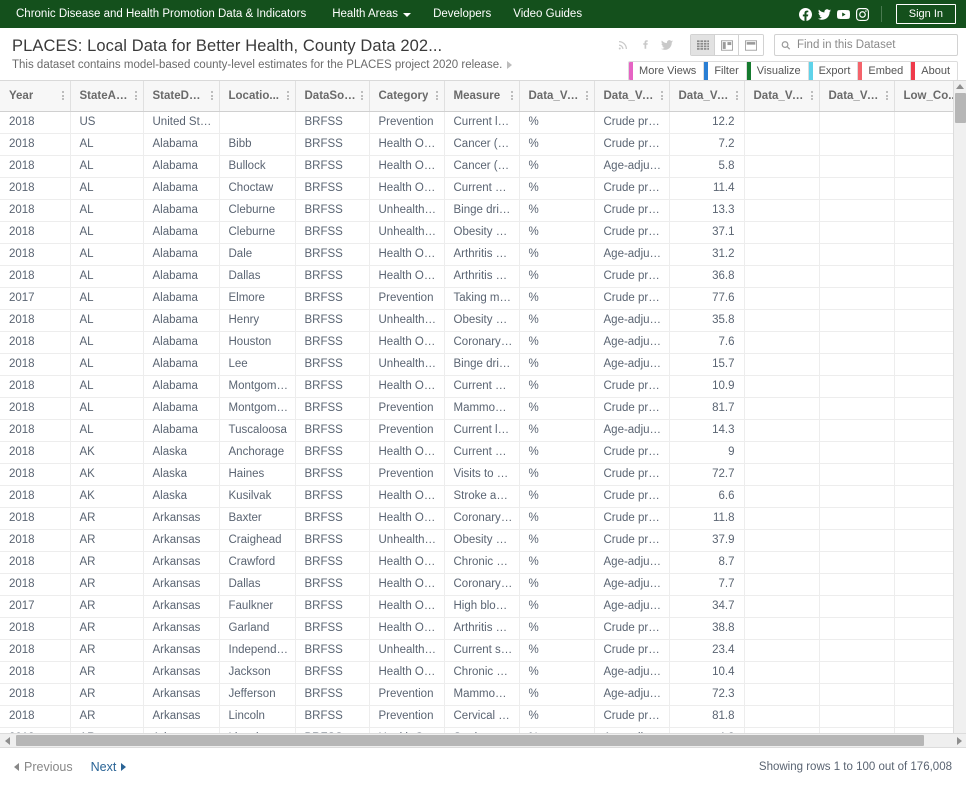 The height and width of the screenshot is (785, 966). I want to click on column-header-5: Category, so click(407, 96).